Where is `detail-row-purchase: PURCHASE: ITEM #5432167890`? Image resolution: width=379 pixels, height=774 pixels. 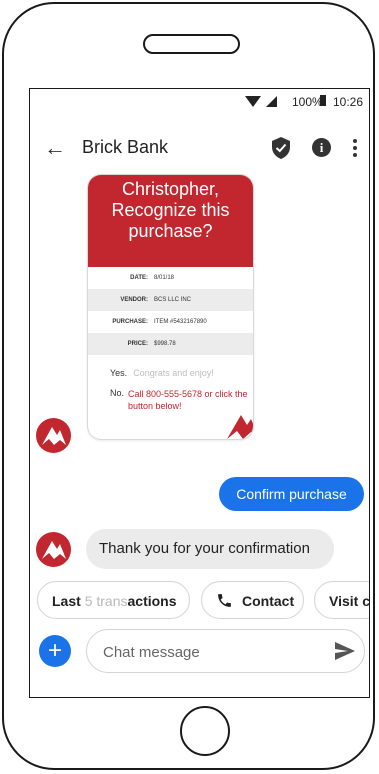
detail-row-purchase: PURCHASE: ITEM #5432167890 is located at coordinates (170, 322).